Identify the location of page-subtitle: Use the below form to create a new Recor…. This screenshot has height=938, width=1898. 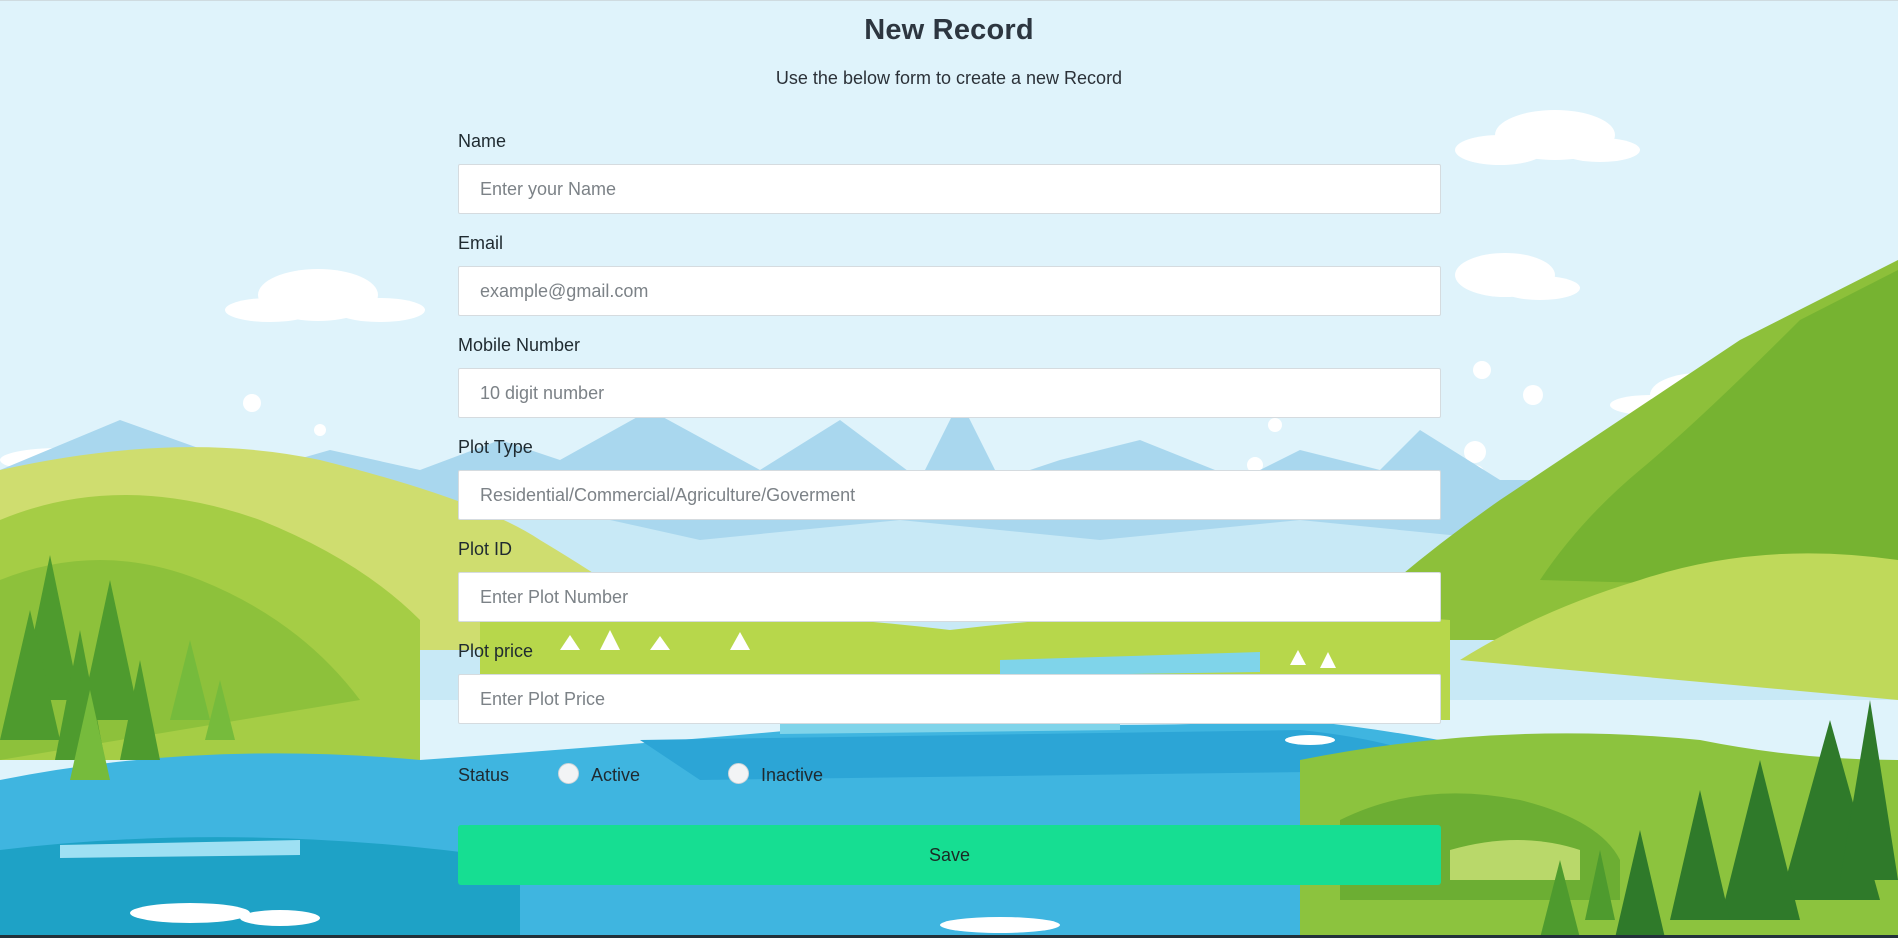
(949, 78).